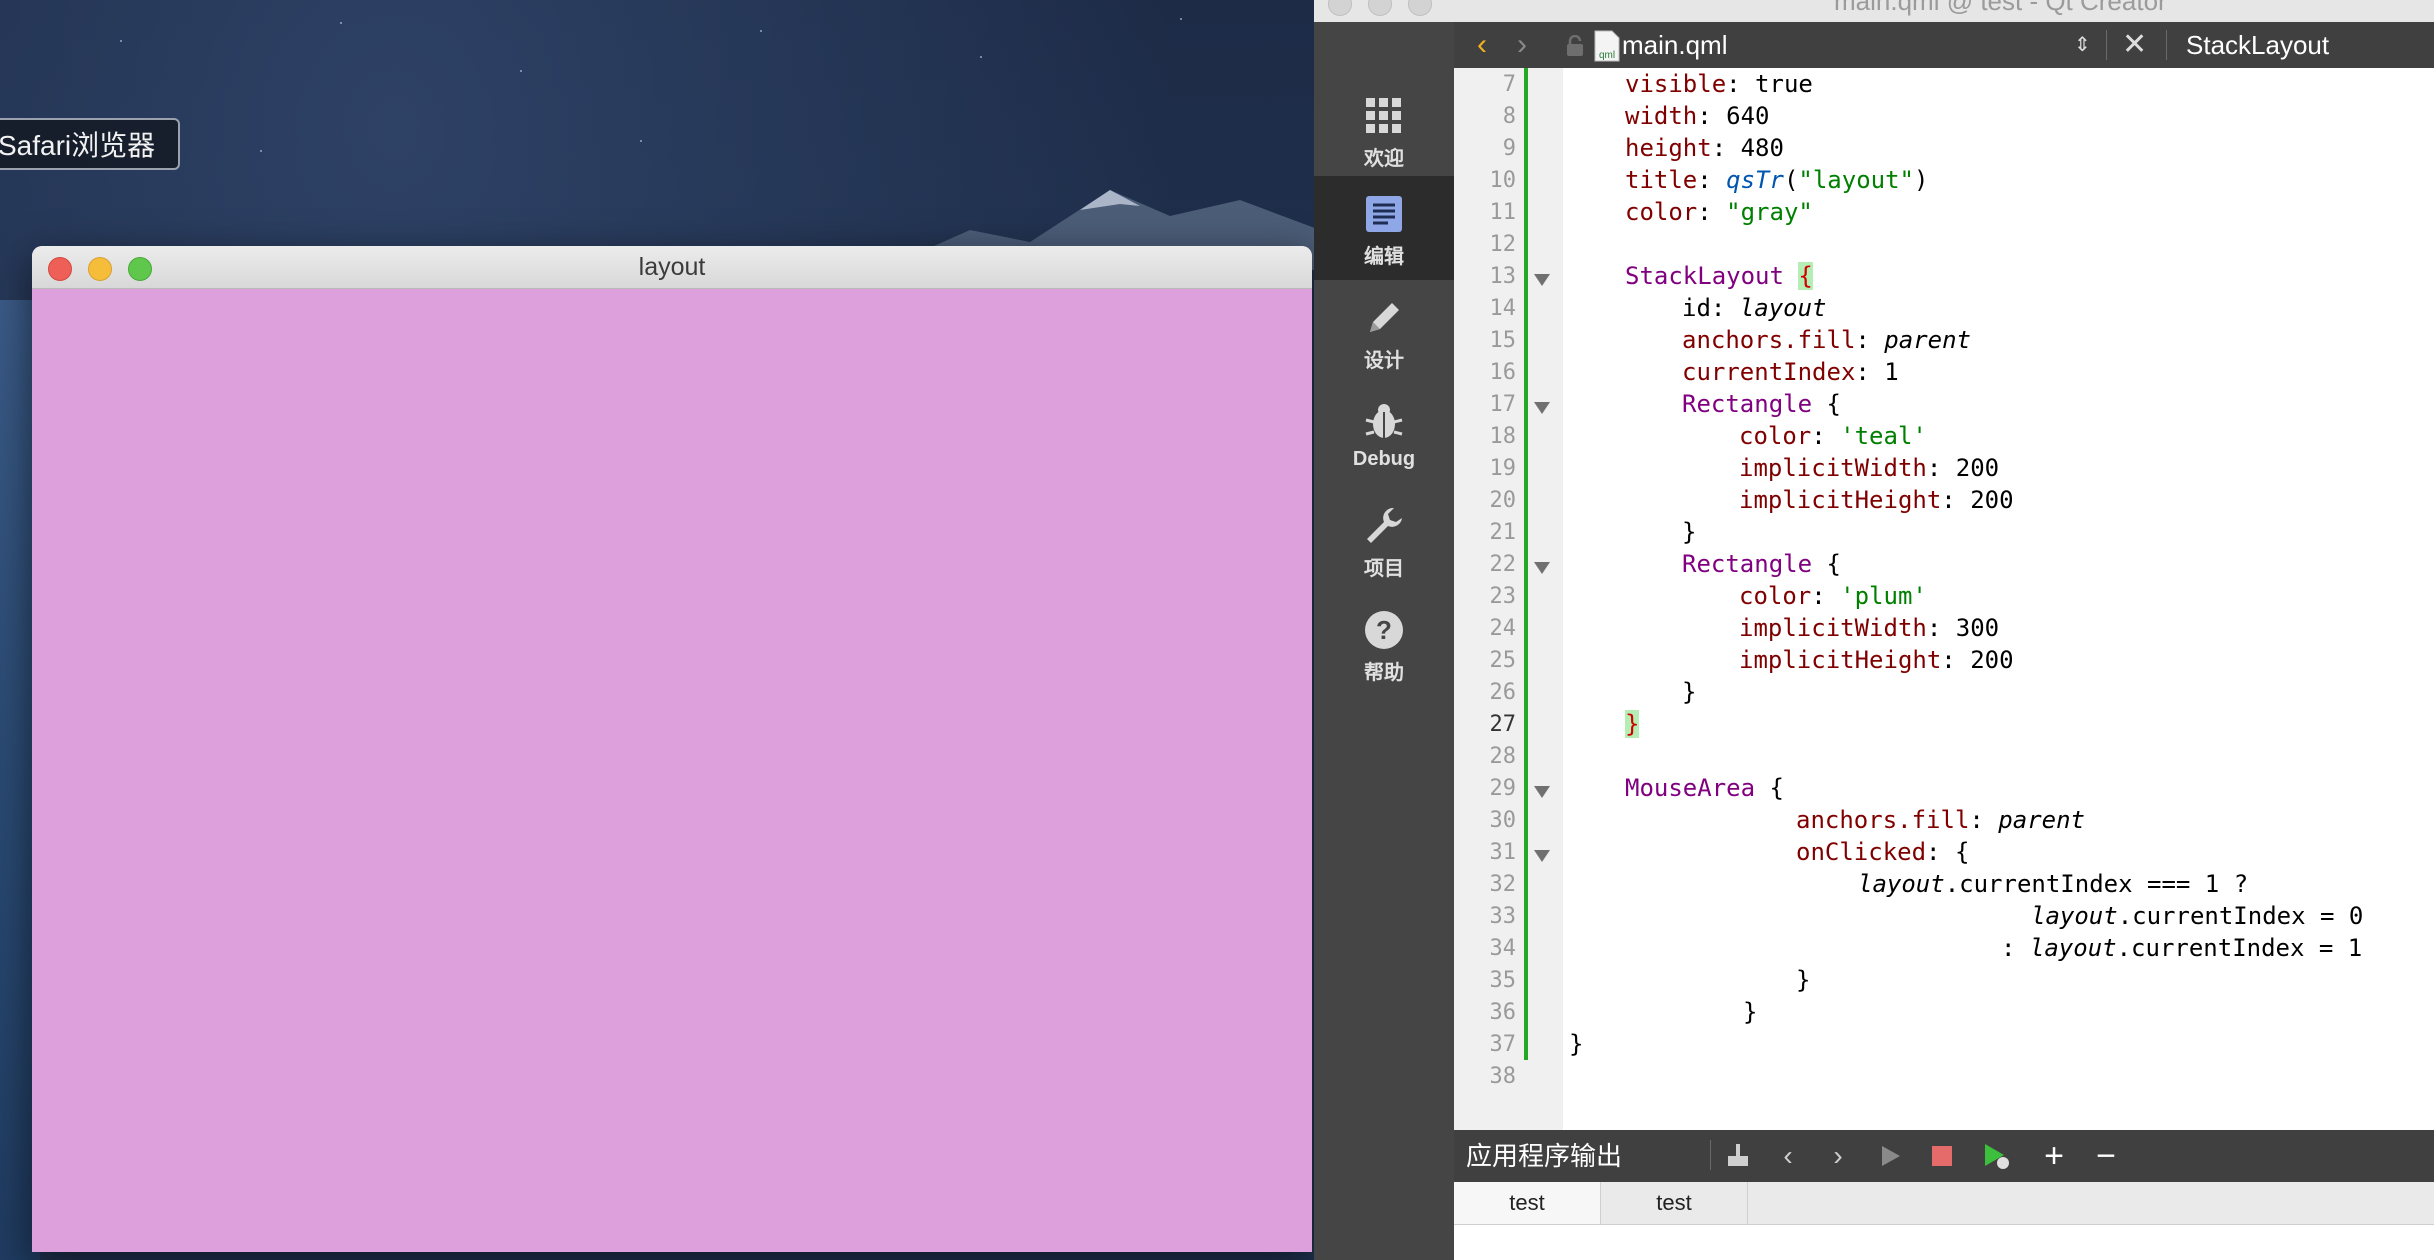 The width and height of the screenshot is (2434, 1260). I want to click on line-number: 33, so click(1503, 916).